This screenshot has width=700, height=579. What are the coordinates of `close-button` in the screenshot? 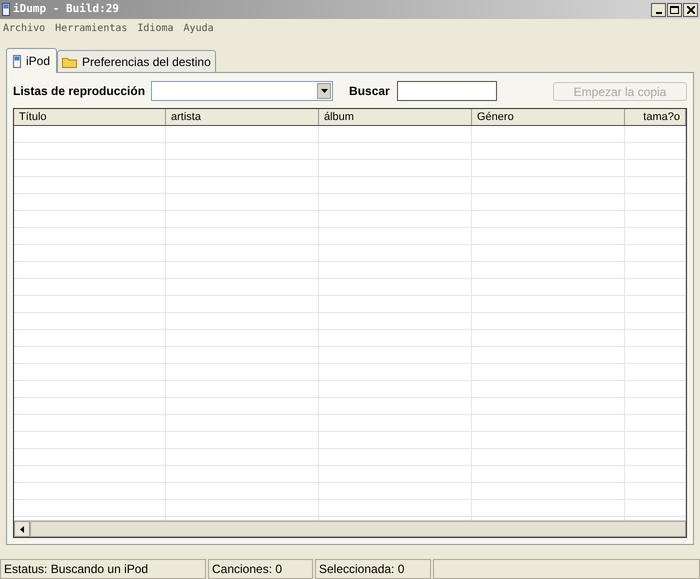 It's located at (690, 9).